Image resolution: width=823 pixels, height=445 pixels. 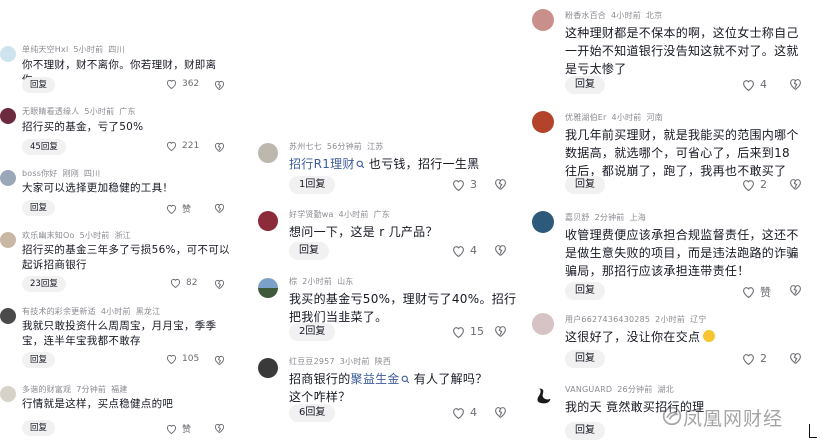 I want to click on comment-username: 苏州七七, so click(x=305, y=146).